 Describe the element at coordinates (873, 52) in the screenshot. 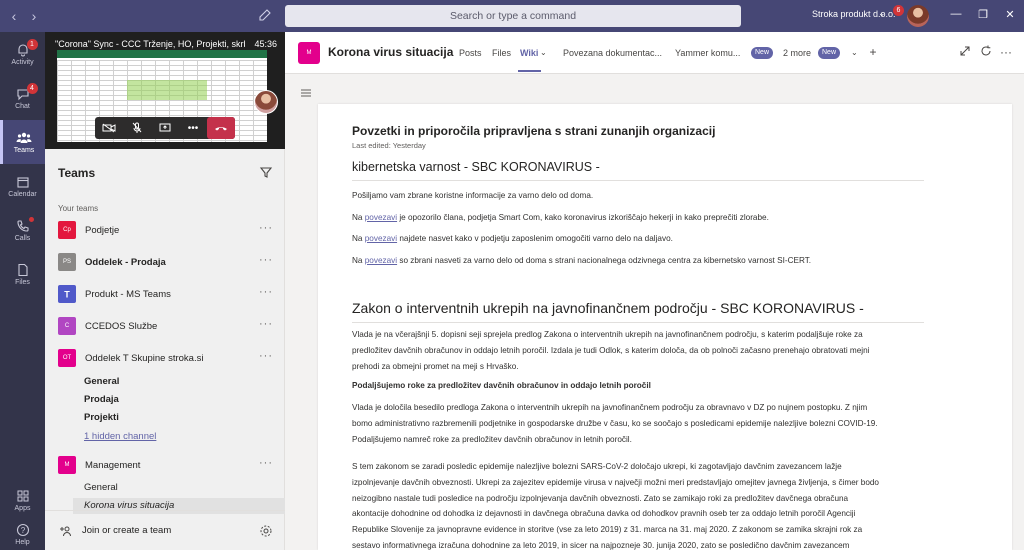

I see `add-tab-icon: +` at that location.